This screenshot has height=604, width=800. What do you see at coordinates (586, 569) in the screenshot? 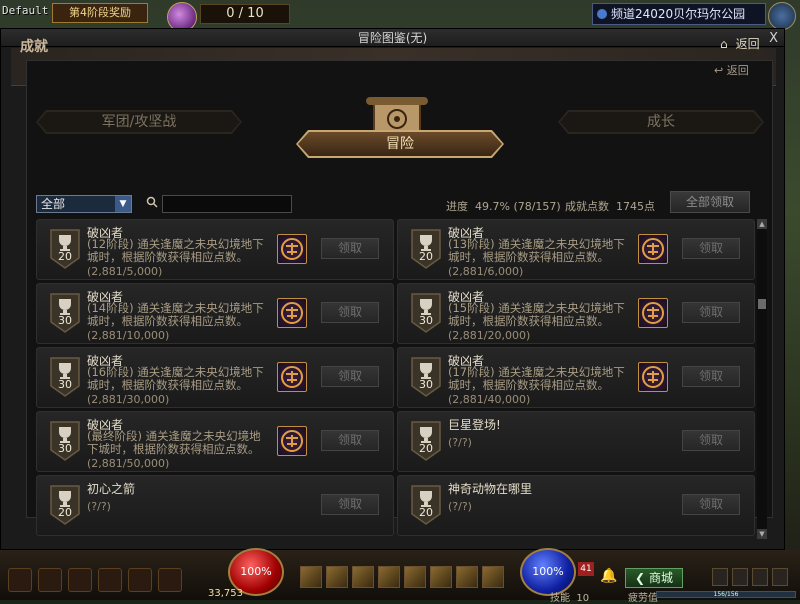
I see `level-badge: 41` at bounding box center [586, 569].